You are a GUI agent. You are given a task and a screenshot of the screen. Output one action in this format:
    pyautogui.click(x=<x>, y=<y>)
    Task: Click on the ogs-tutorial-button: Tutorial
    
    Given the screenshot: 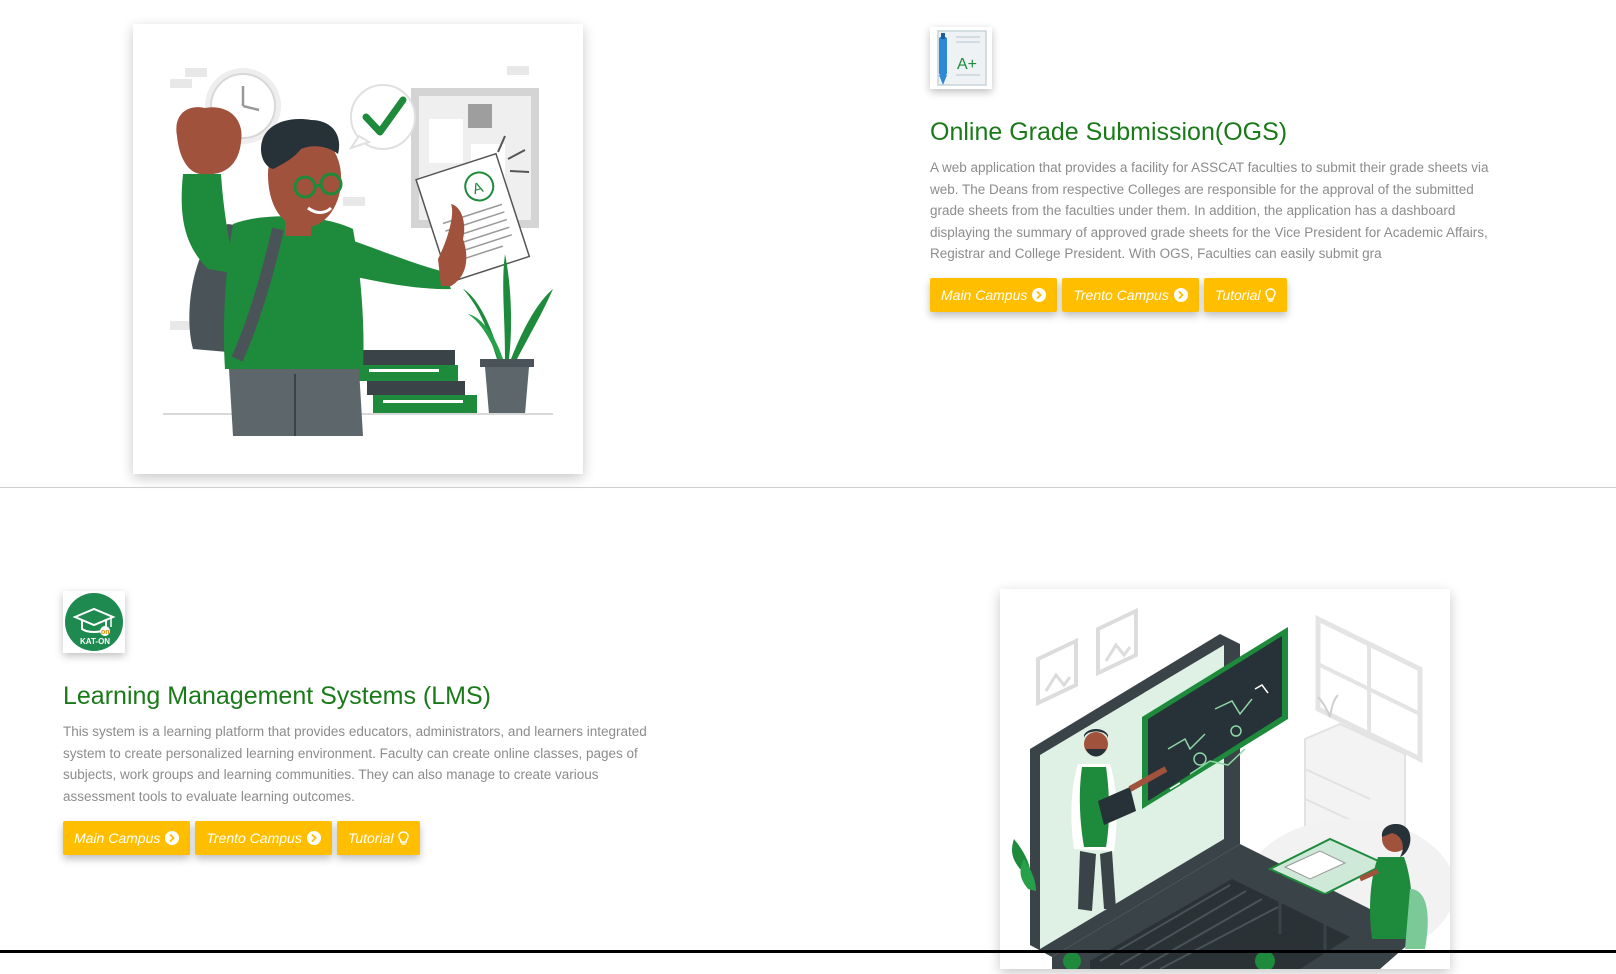 What is the action you would take?
    pyautogui.click(x=1245, y=295)
    